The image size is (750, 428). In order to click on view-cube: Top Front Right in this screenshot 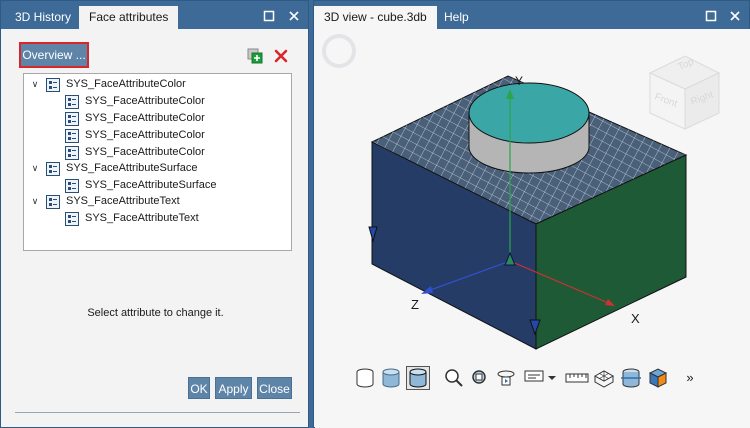, I will do `click(684, 92)`.